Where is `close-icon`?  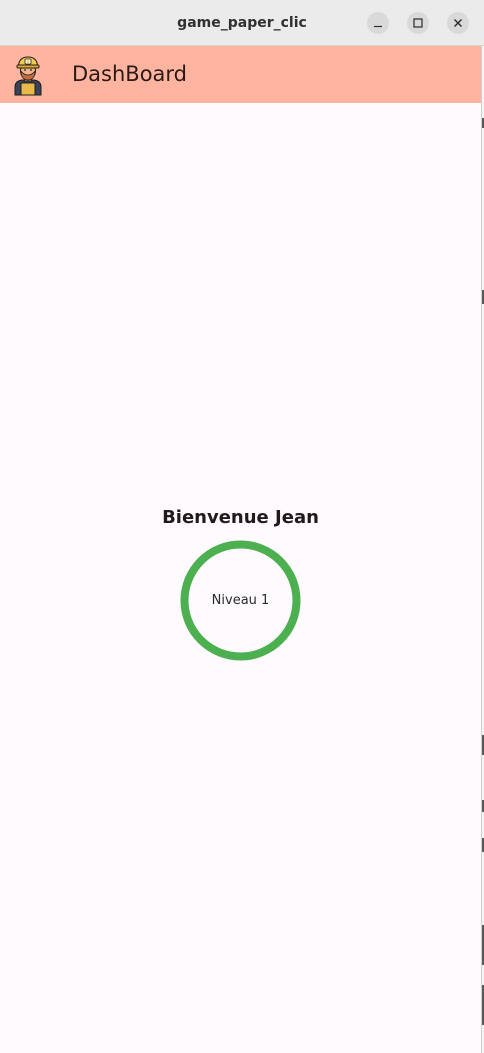 close-icon is located at coordinates (458, 23).